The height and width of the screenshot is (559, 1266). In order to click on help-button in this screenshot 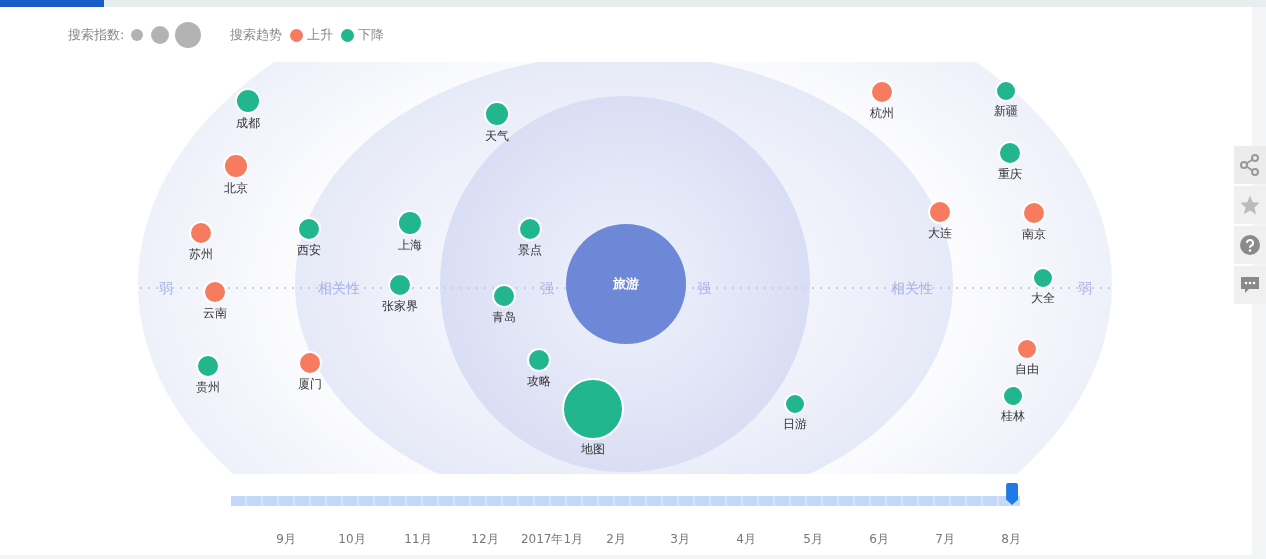, I will do `click(1250, 245)`.